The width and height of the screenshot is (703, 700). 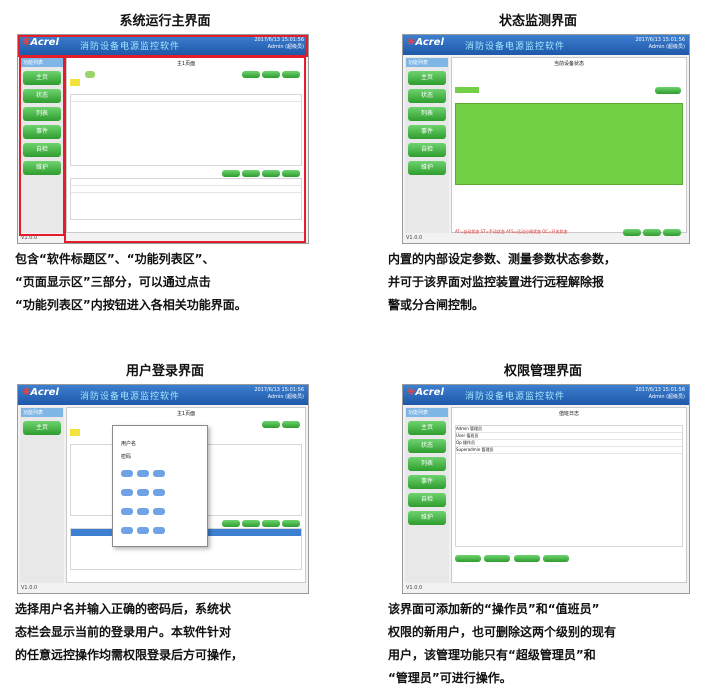 I want to click on user-table: Admin 管理员 User 值班员 Op 操作员 Superadmin 管理员, so click(x=569, y=486).